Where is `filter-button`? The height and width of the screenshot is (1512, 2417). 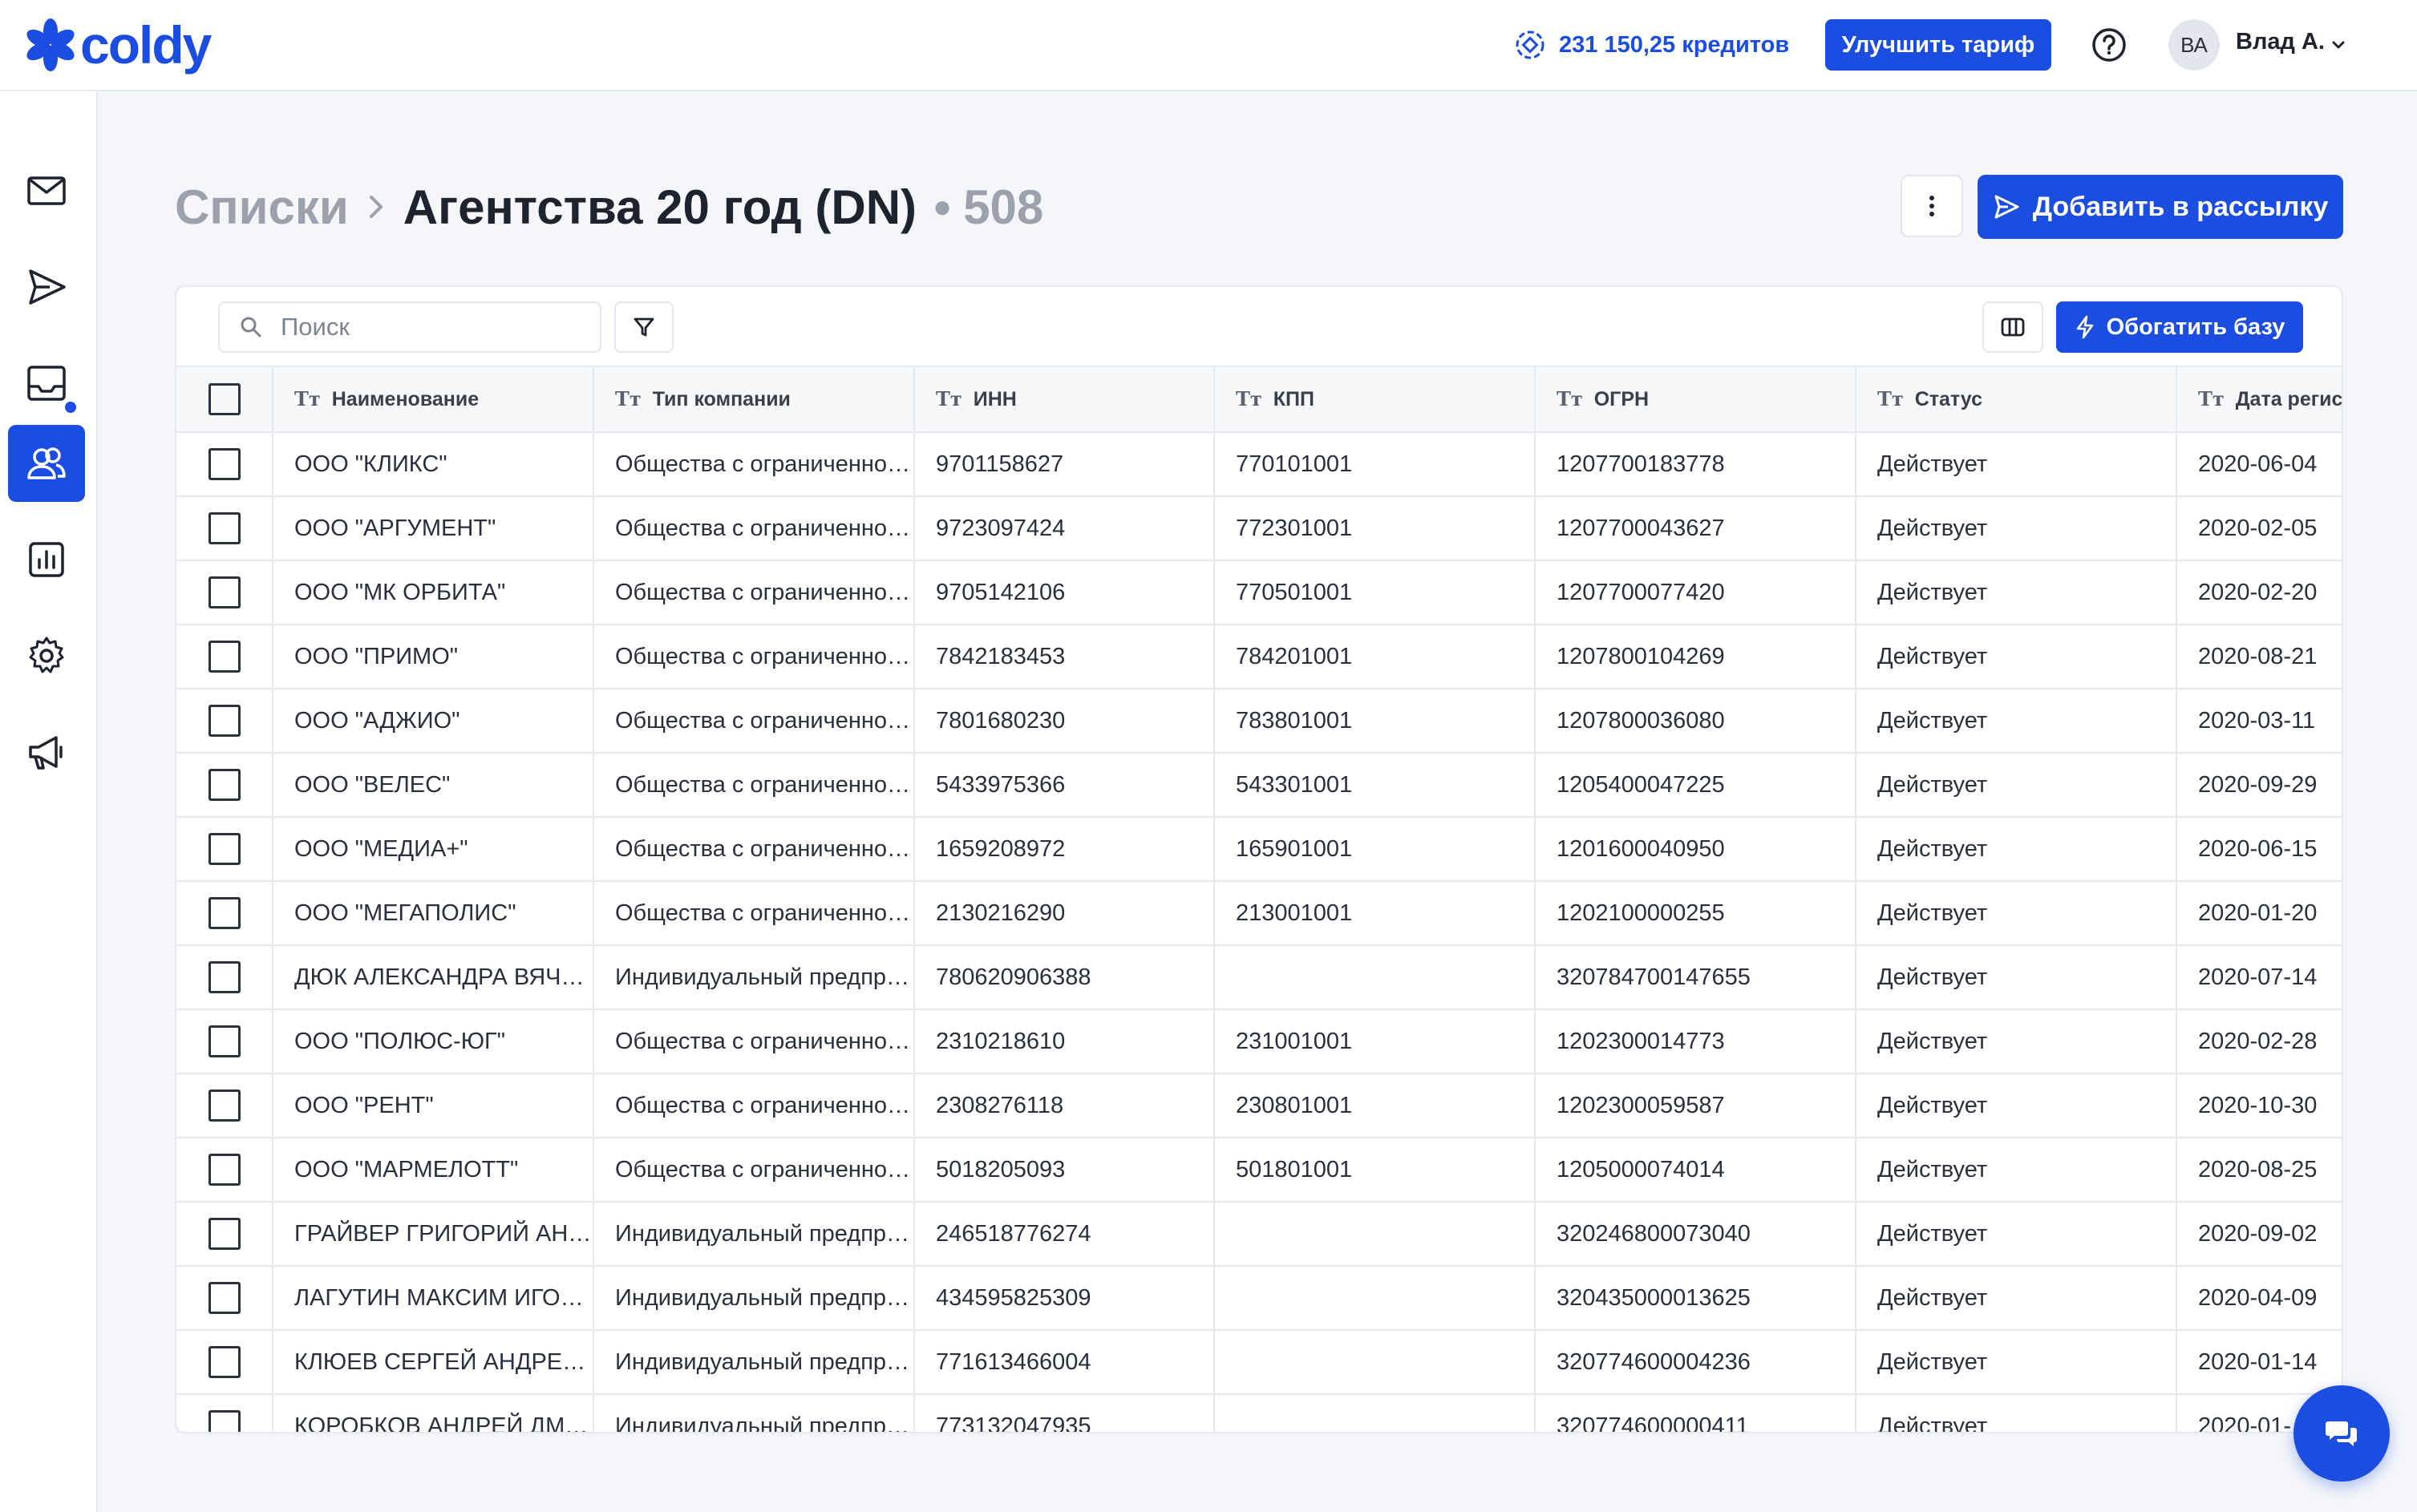
filter-button is located at coordinates (644, 327).